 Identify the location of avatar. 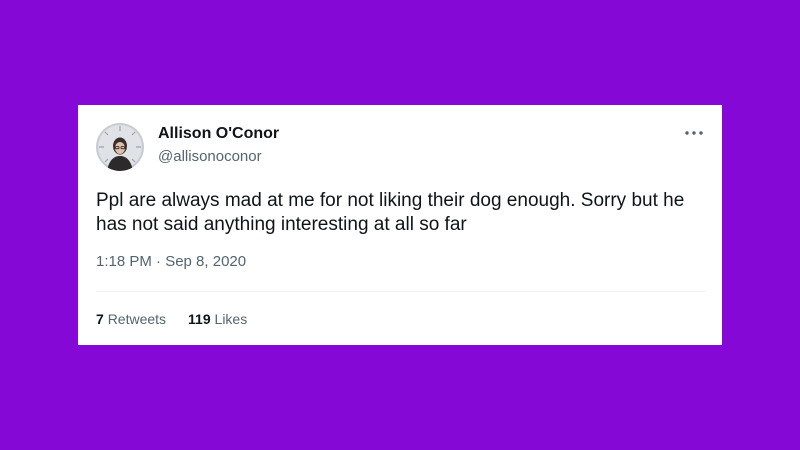
(120, 147).